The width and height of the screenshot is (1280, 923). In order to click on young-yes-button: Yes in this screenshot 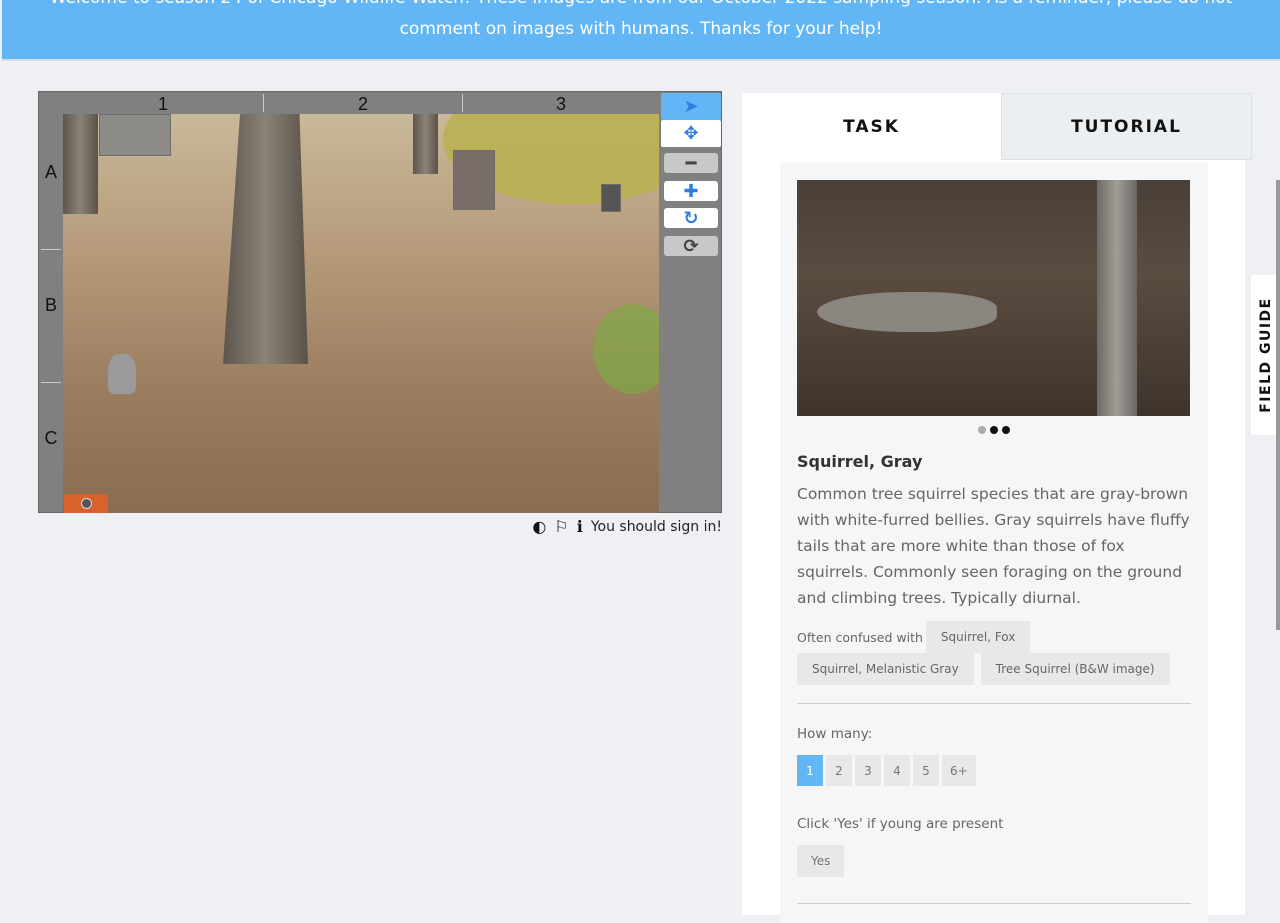, I will do `click(821, 861)`.